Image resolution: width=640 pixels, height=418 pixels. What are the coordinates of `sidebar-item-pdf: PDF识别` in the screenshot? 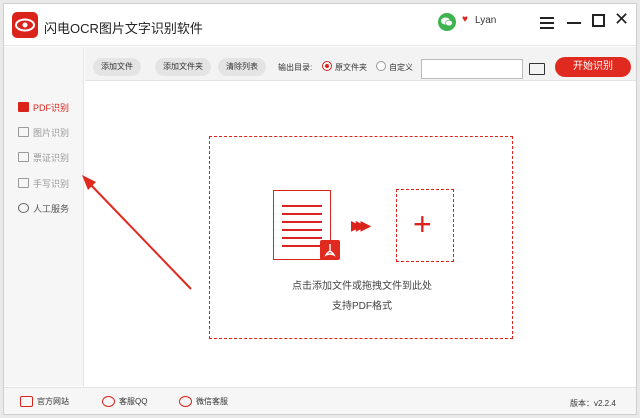 It's located at (43, 107).